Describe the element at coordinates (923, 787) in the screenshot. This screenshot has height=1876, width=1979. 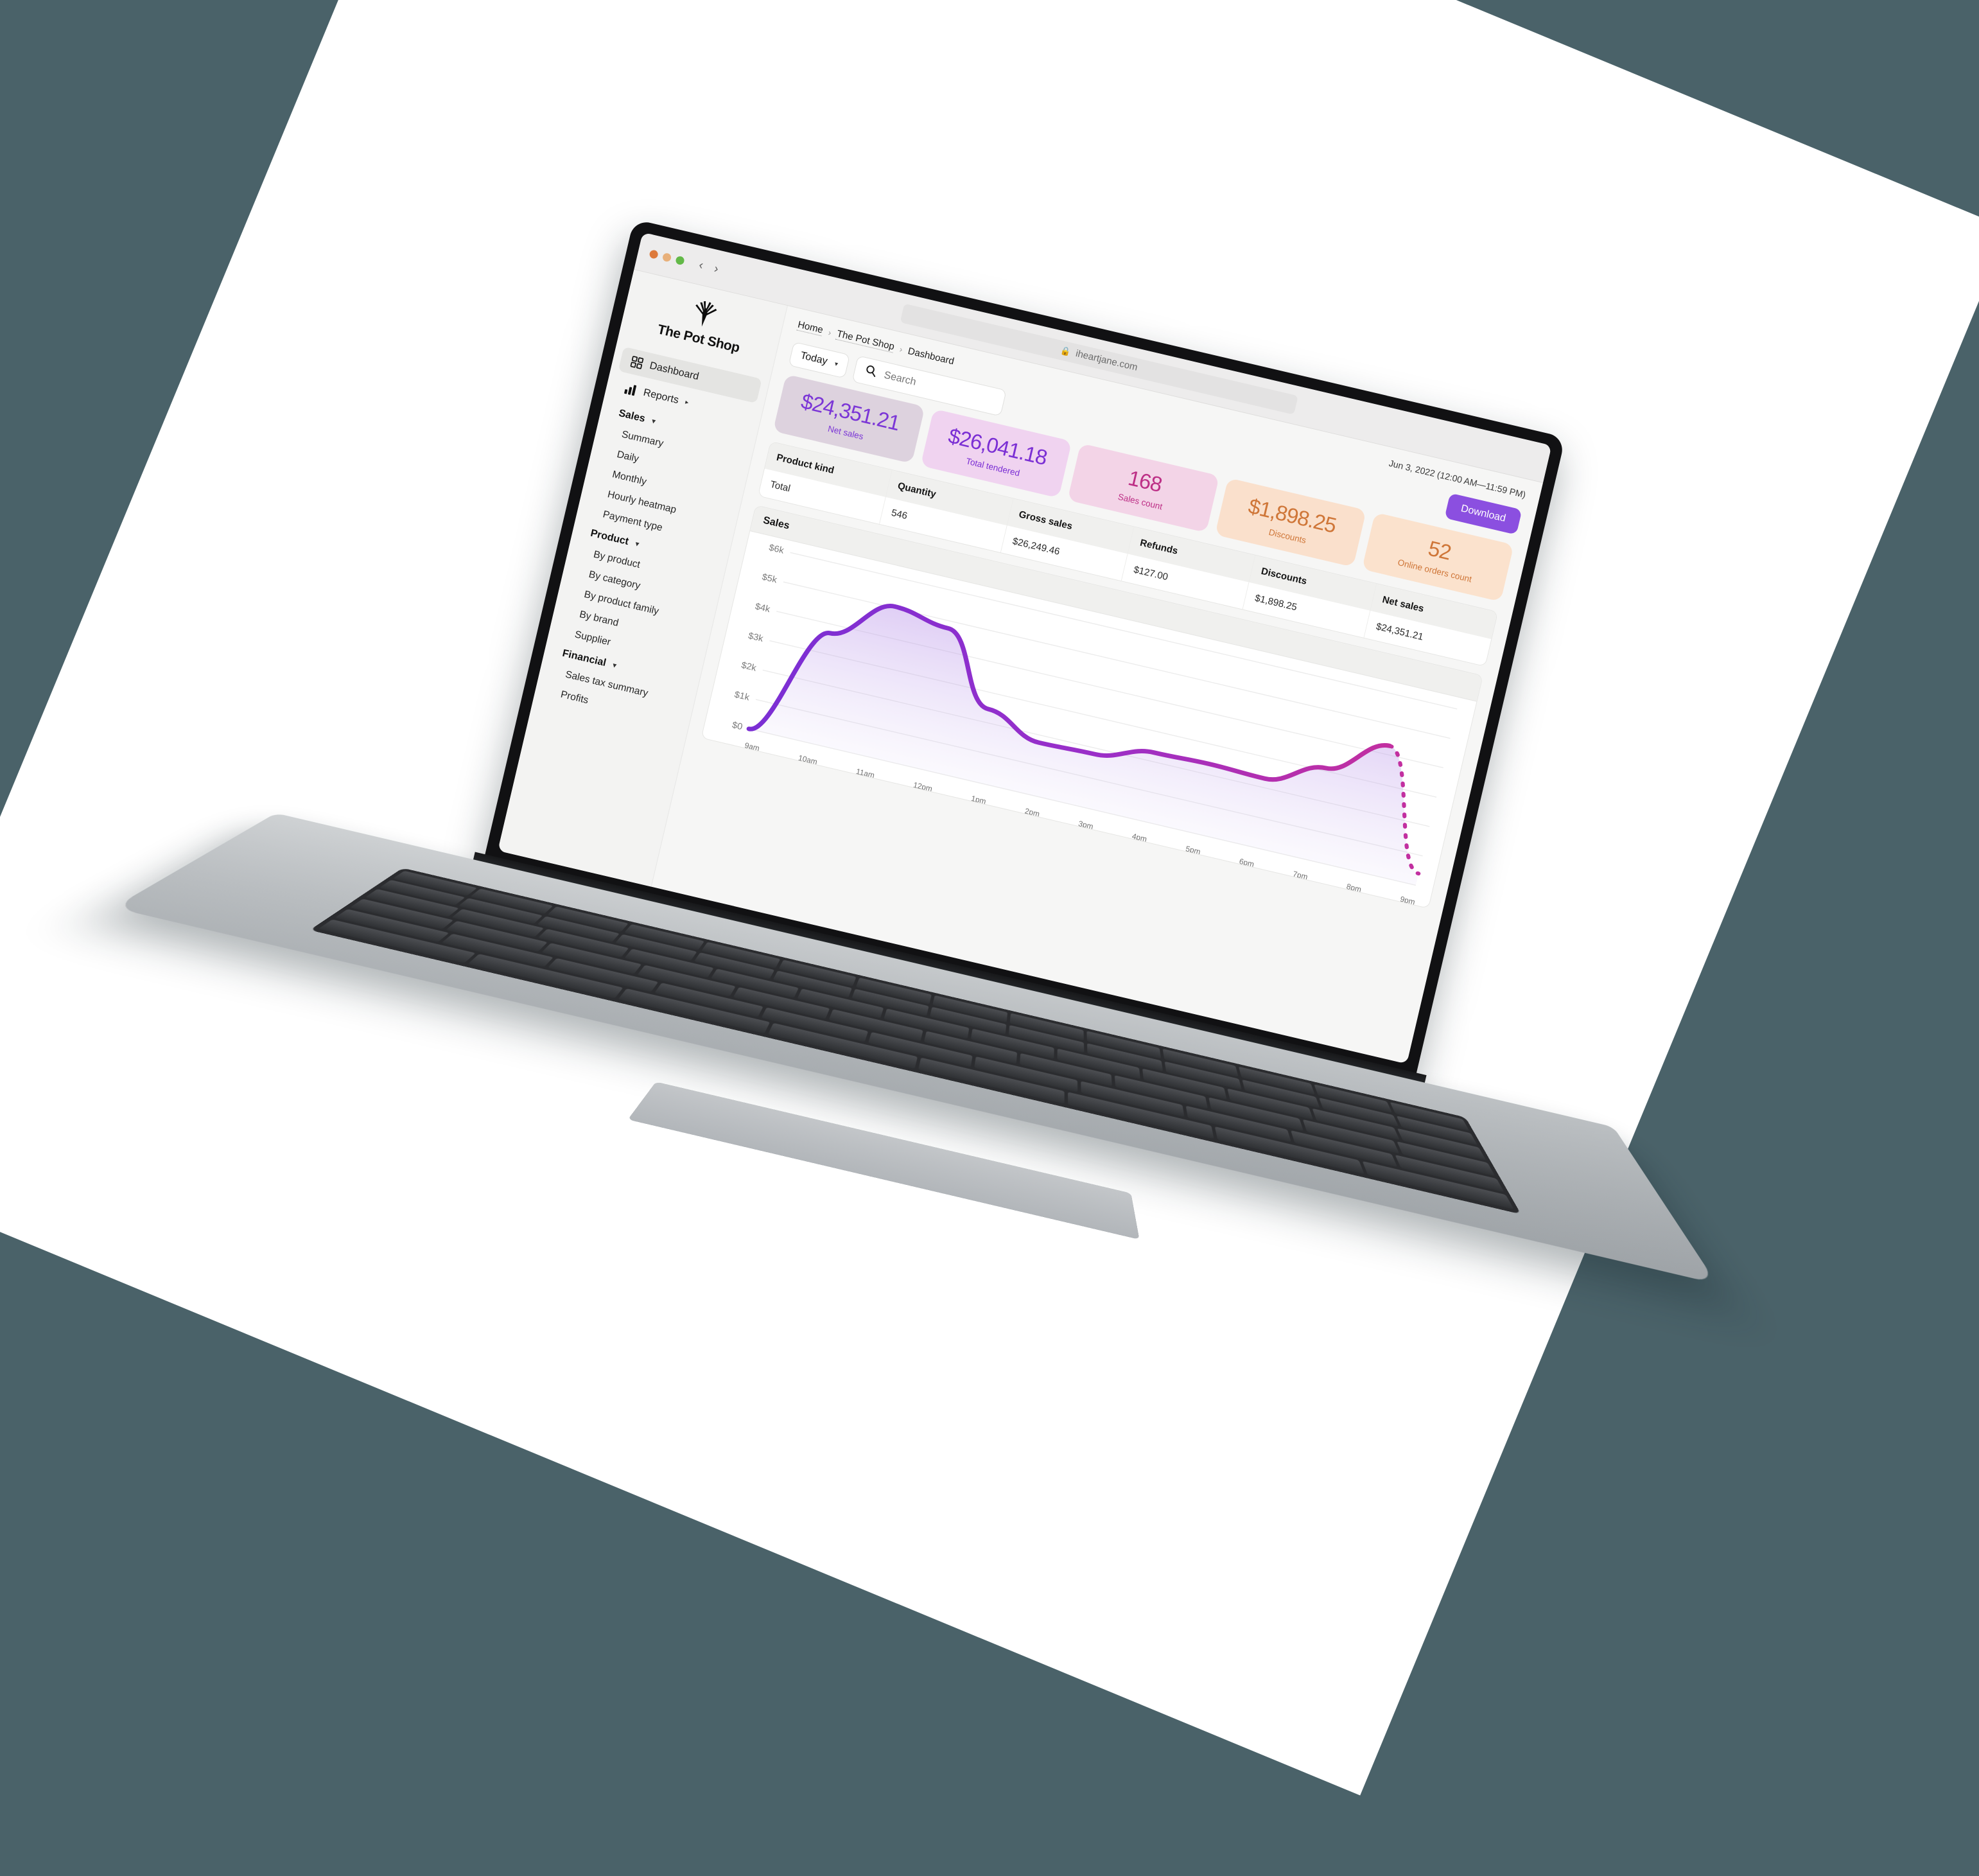
I see `x-tick-label: 12pm` at that location.